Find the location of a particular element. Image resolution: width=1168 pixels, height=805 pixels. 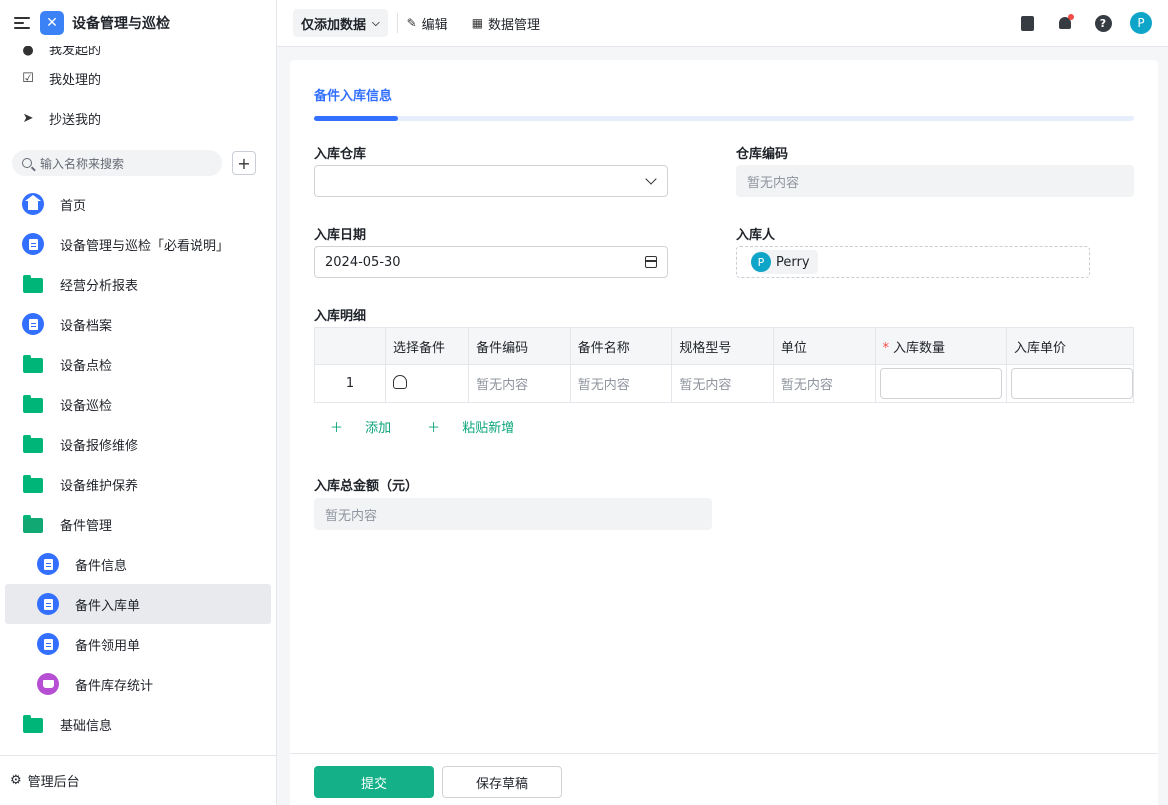

warehouse-code-field: 暂无内容 is located at coordinates (935, 181).